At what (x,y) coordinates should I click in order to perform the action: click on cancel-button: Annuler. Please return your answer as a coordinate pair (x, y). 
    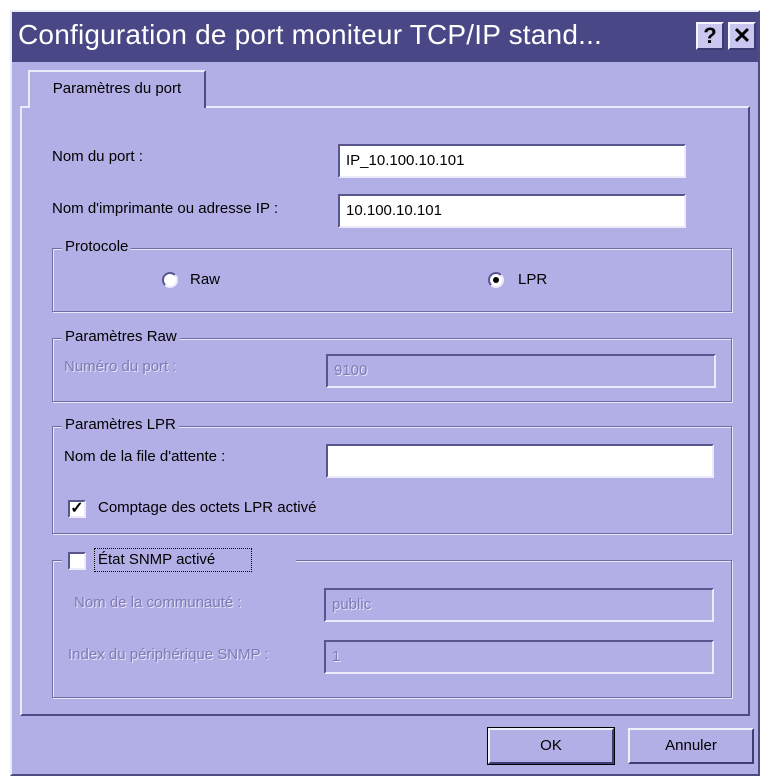
    Looking at the image, I should click on (691, 746).